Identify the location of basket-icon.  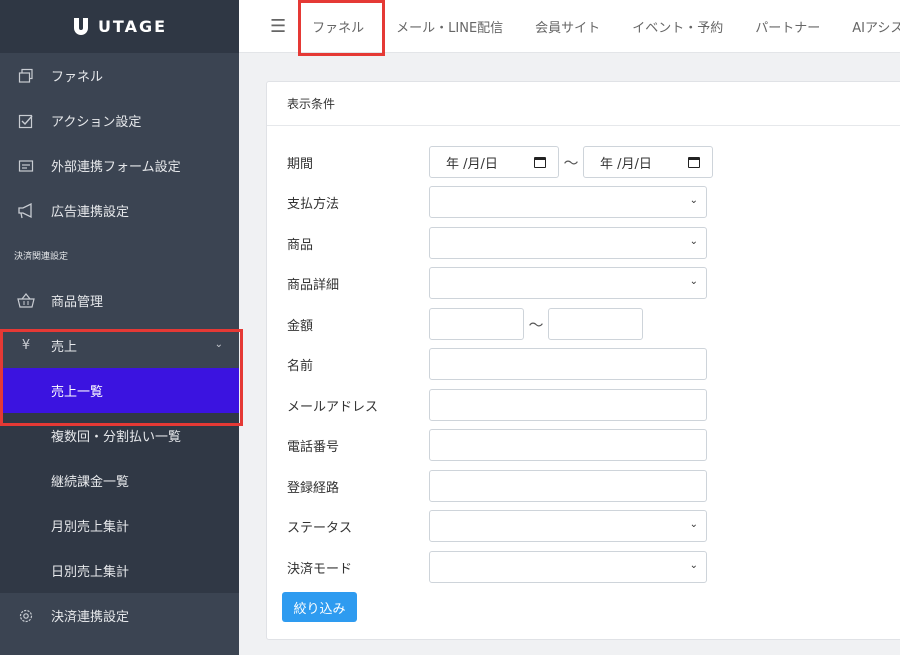
(26, 301).